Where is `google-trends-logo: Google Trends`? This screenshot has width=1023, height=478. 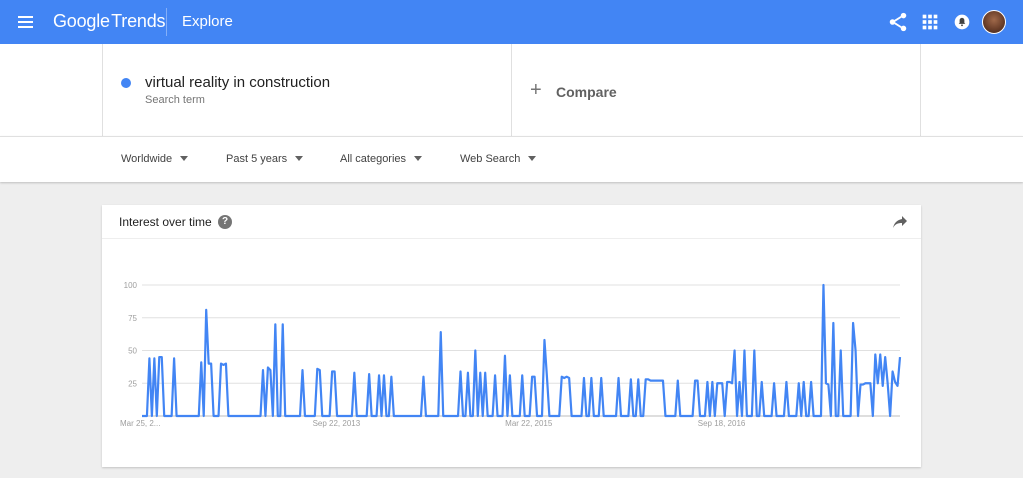
google-trends-logo: Google Trends is located at coordinates (109, 21).